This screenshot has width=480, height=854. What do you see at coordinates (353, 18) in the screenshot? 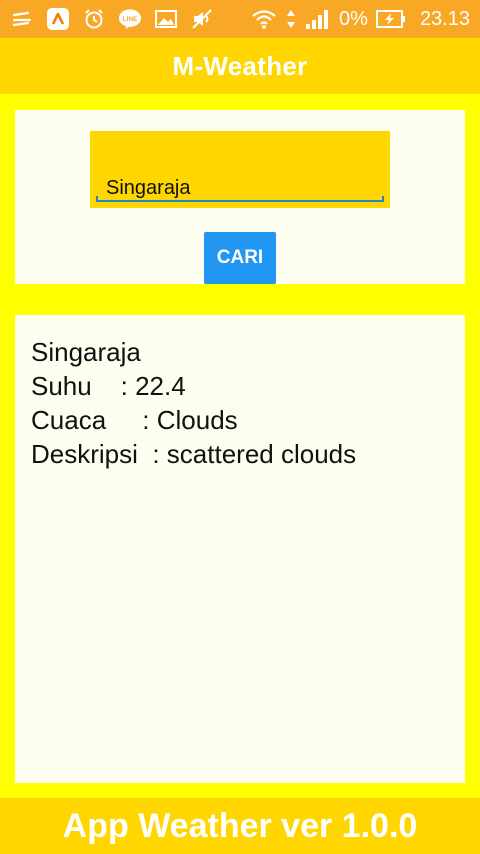
I see `battery-percent: 0%` at bounding box center [353, 18].